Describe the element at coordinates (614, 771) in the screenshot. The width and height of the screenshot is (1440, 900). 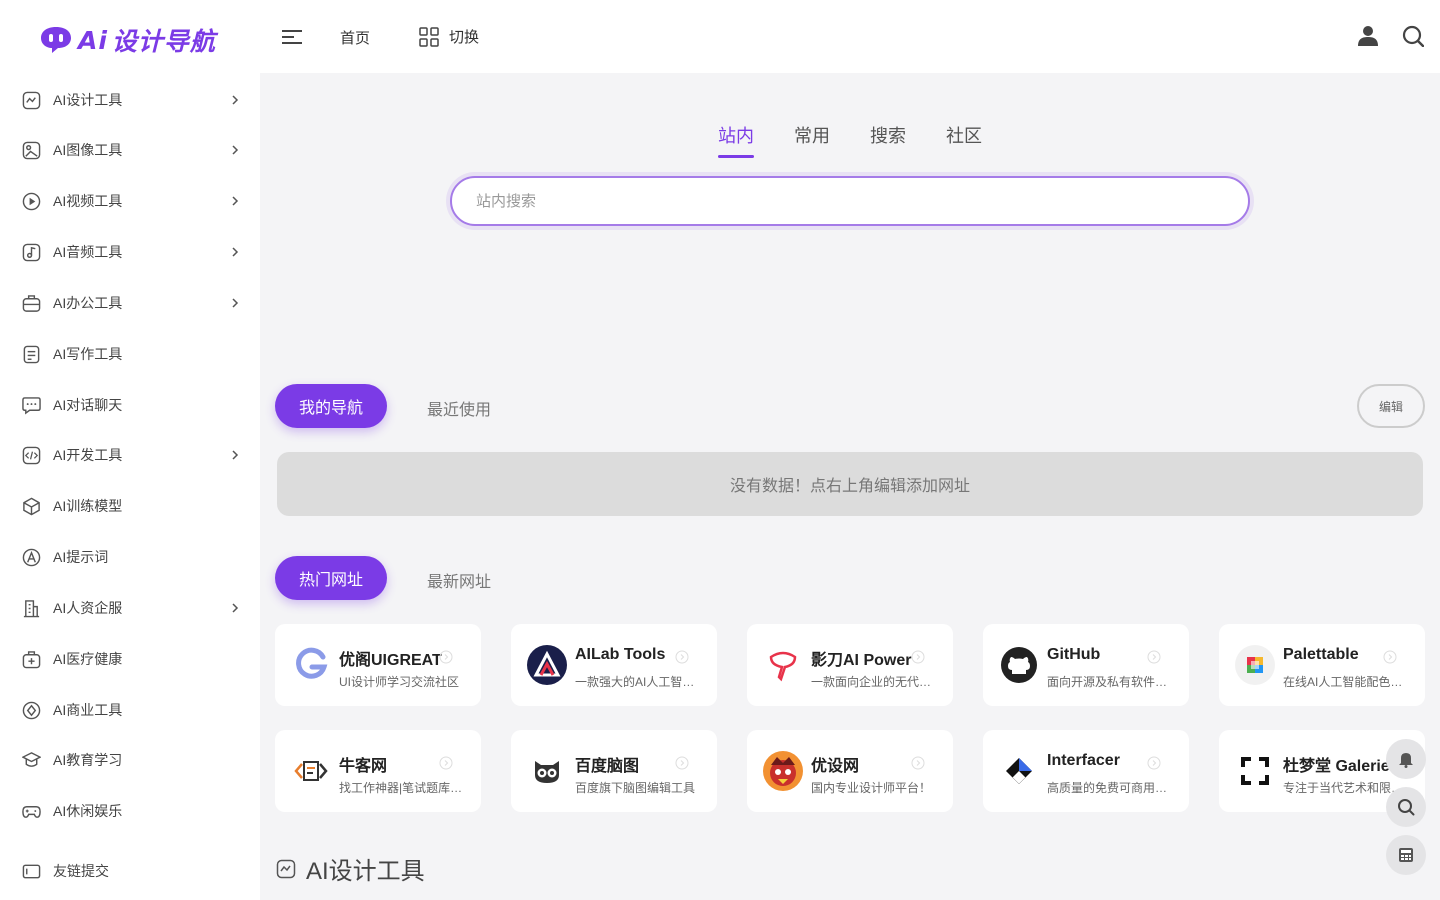
I see `site-card: 百度脑图 百度旗下脑图编辑工具` at that location.